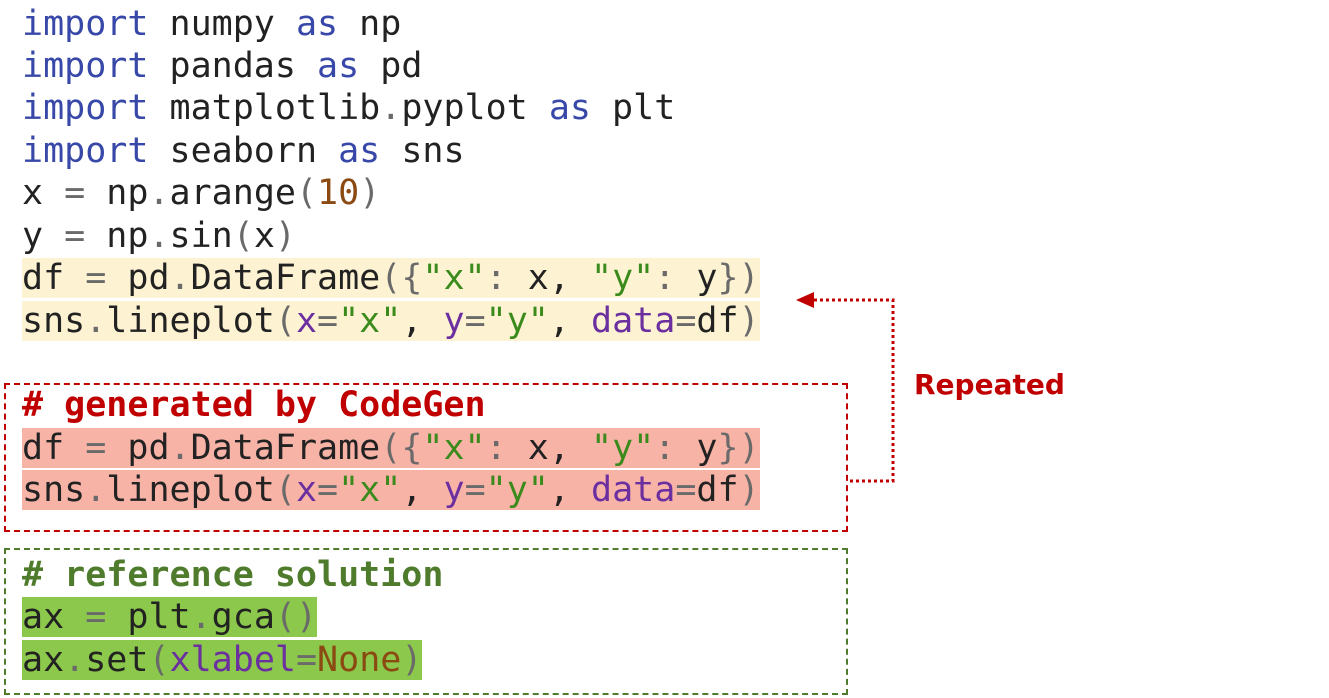 This screenshot has width=1329, height=698. Describe the element at coordinates (989, 384) in the screenshot. I see `repeated-label: Repeated` at that location.